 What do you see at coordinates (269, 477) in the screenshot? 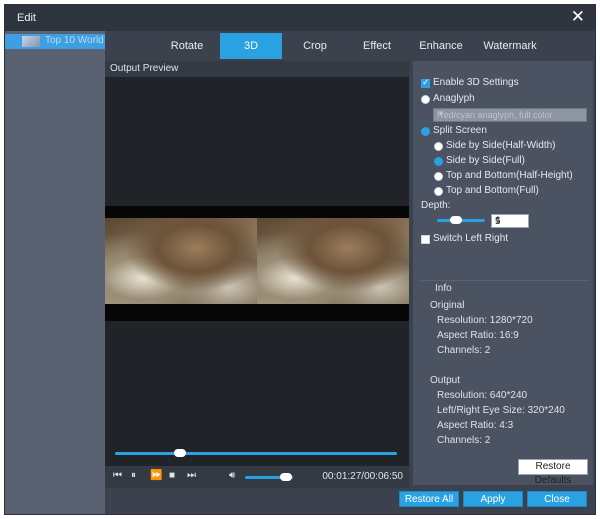
I see `volume-slider` at bounding box center [269, 477].